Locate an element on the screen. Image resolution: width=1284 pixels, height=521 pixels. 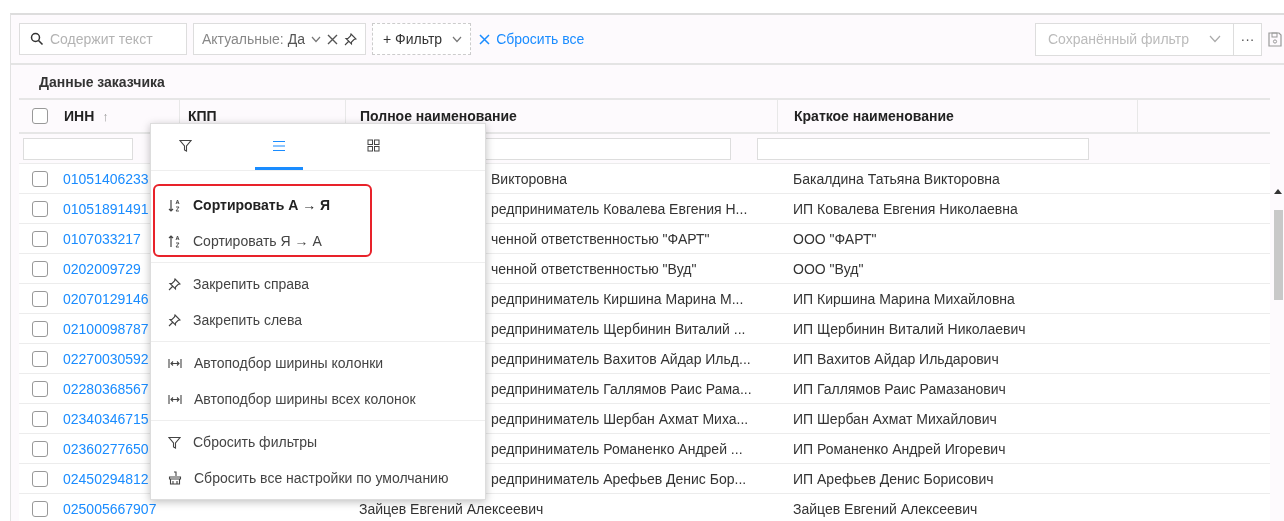
table-cell: ИП Вахитов Айдар Ильдарович is located at coordinates (896, 358).